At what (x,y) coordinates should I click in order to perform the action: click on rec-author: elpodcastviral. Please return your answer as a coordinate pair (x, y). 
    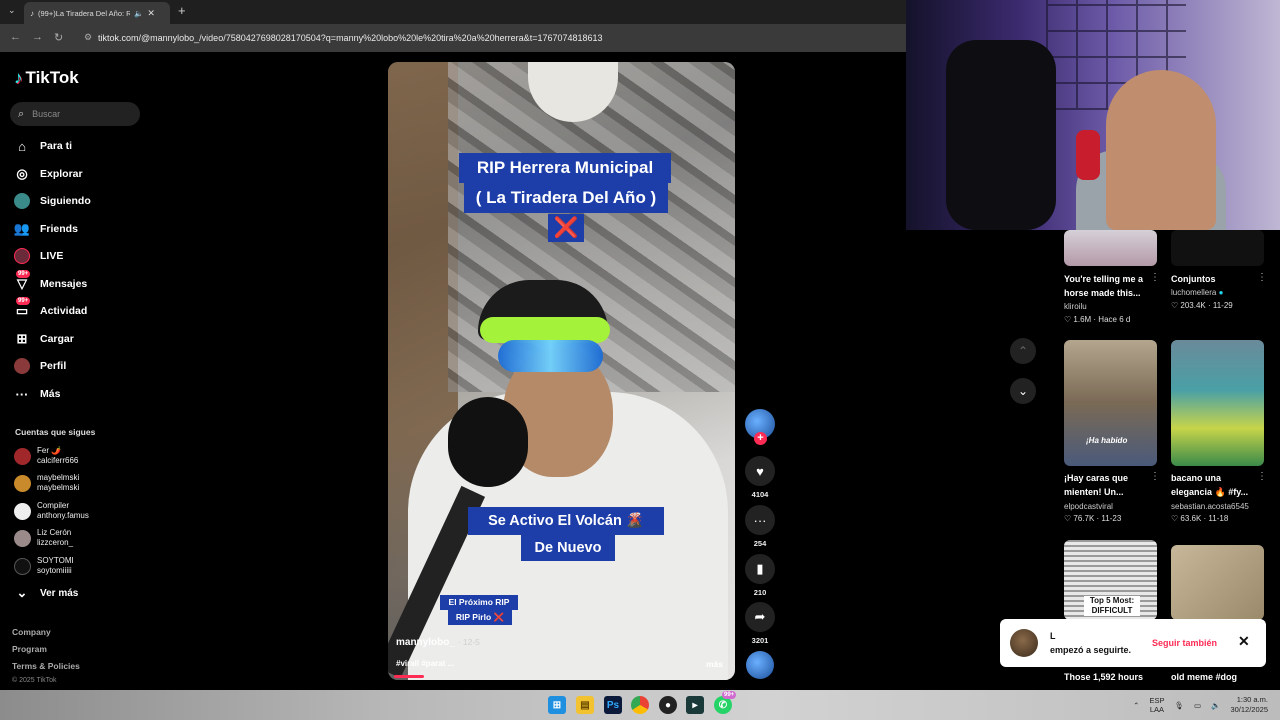
    Looking at the image, I should click on (1088, 506).